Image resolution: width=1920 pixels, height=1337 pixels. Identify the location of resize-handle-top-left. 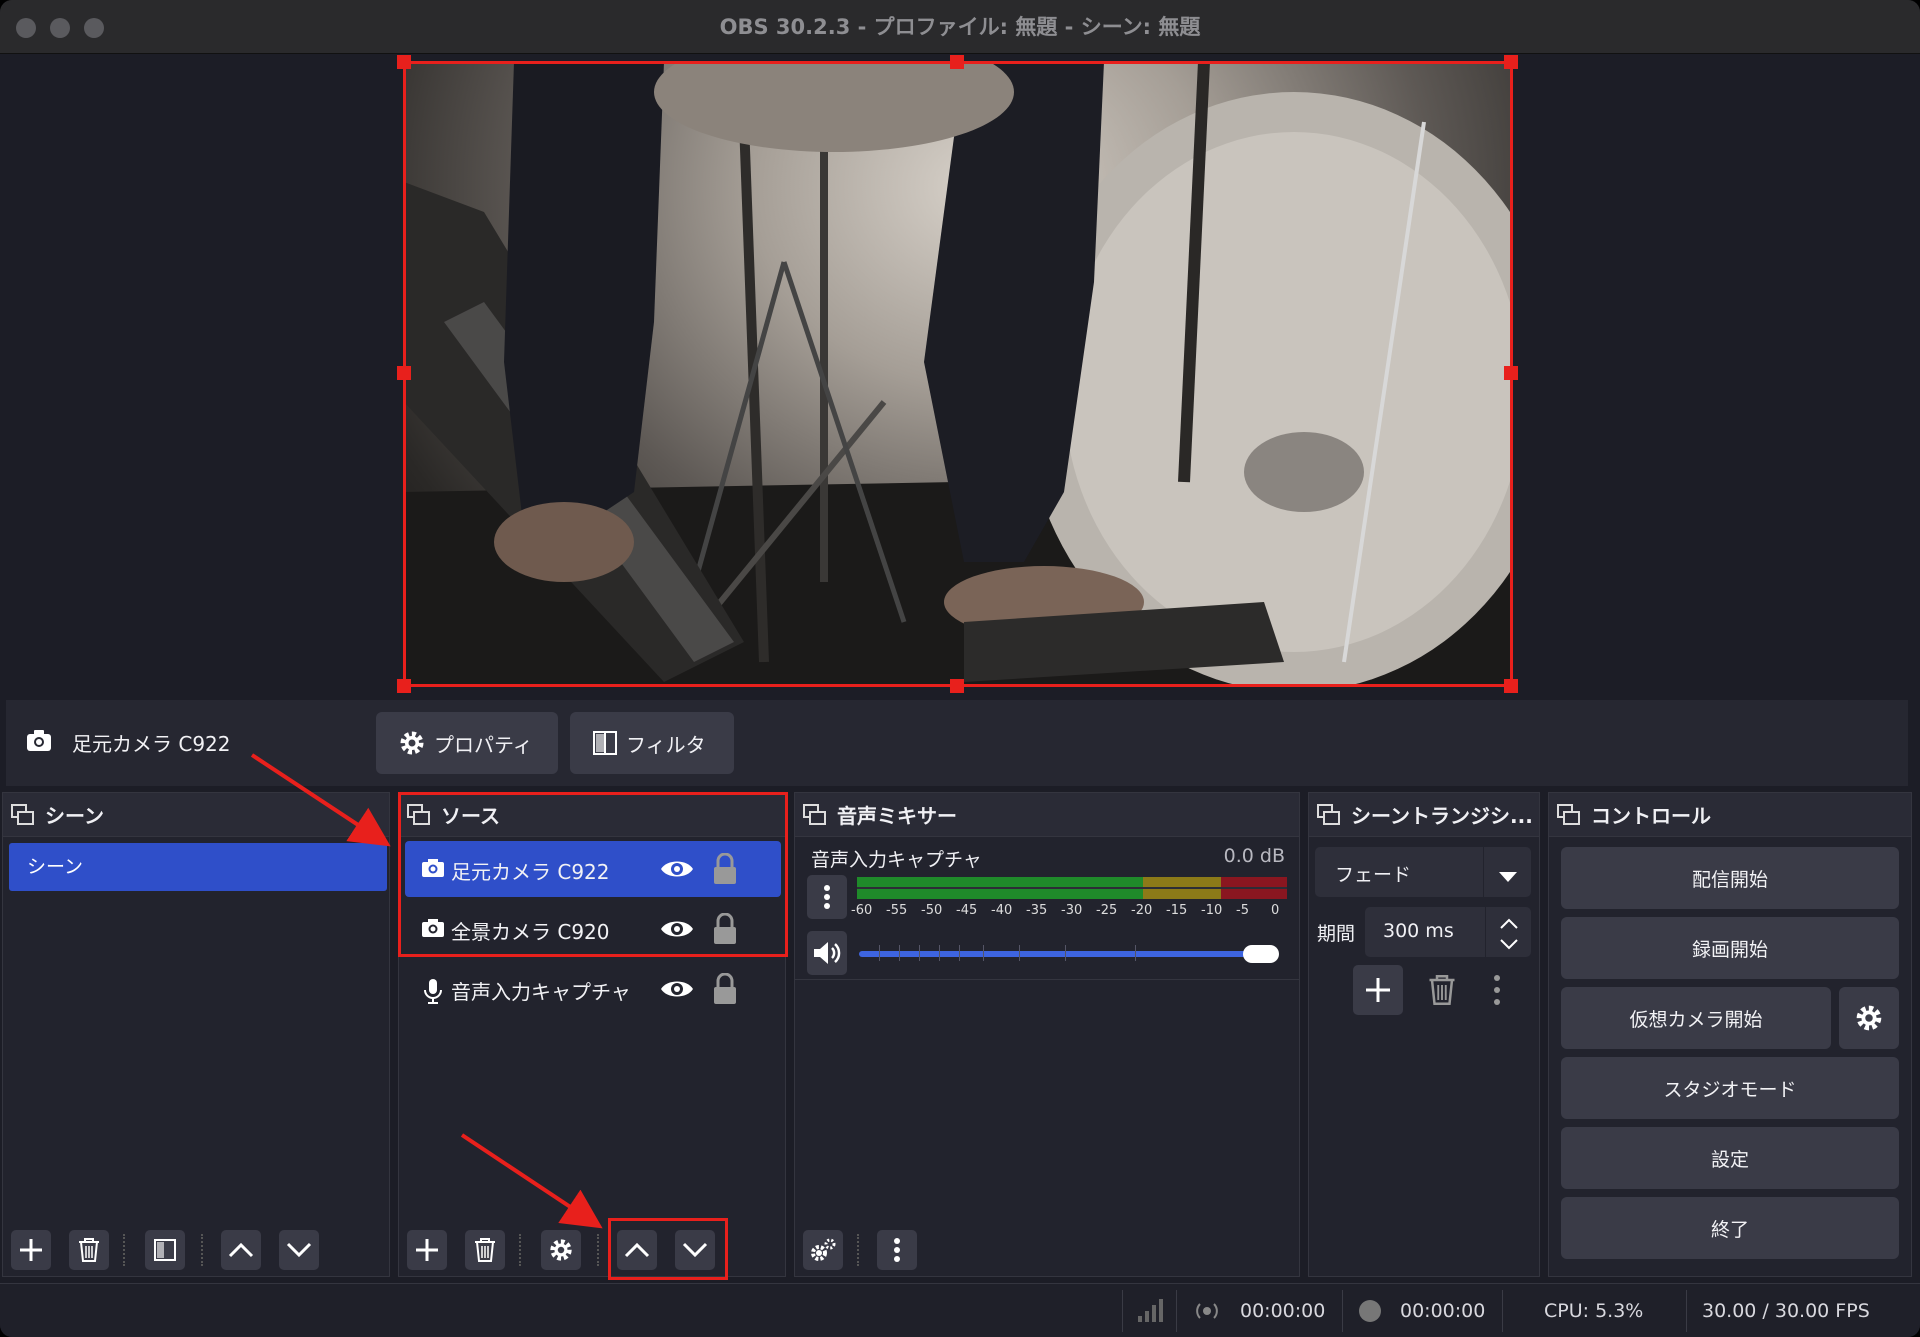
(404, 62).